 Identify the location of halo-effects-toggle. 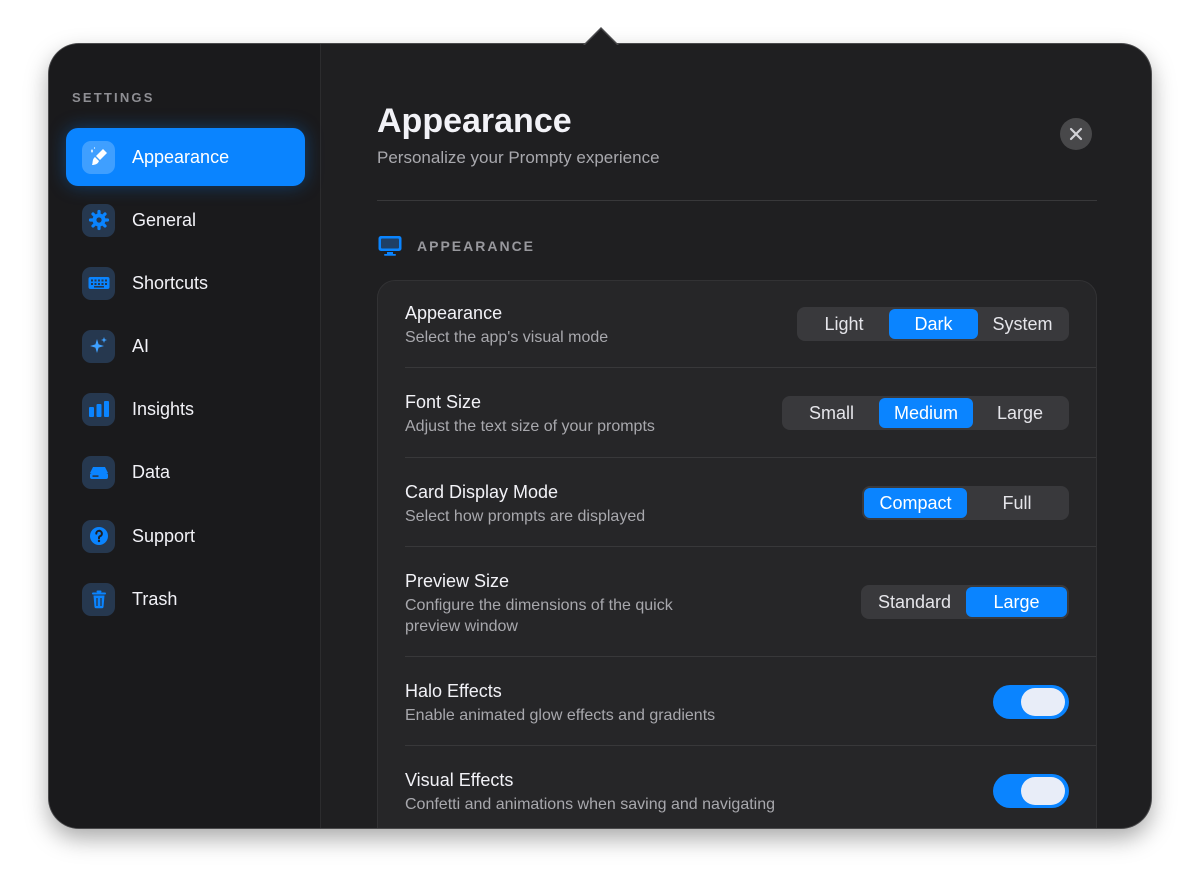
(1031, 702).